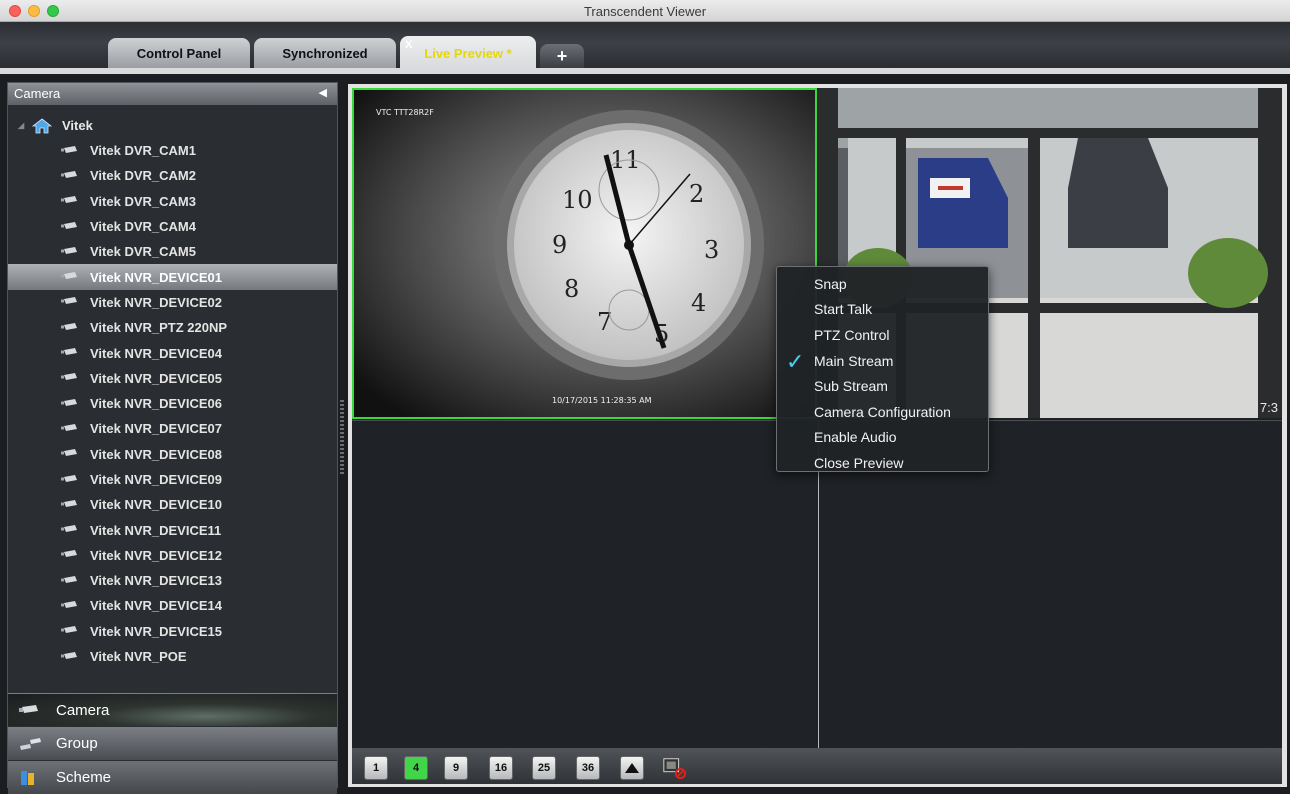 The image size is (1290, 794). I want to click on device-item: Vitek NVR_POE, so click(172, 656).